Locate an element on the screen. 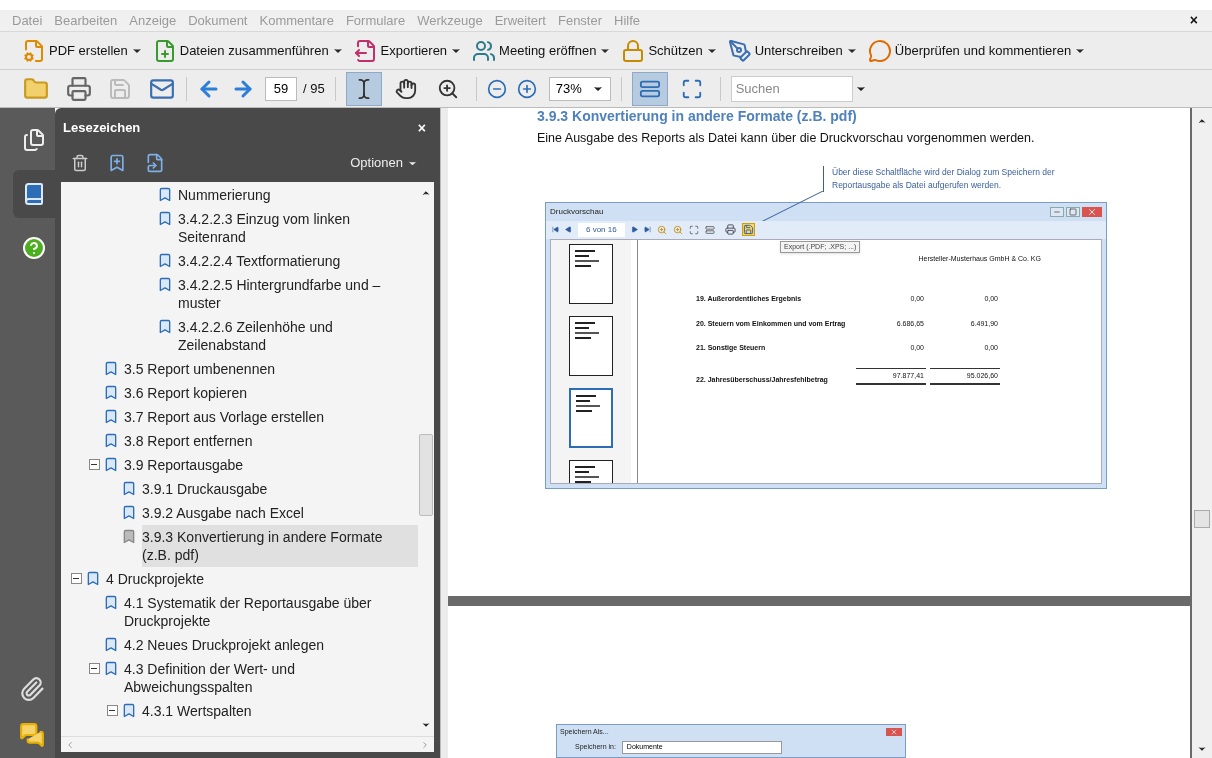 Image resolution: width=1212 pixels, height=758 pixels. panel-title: Lesezeichen is located at coordinates (102, 128).